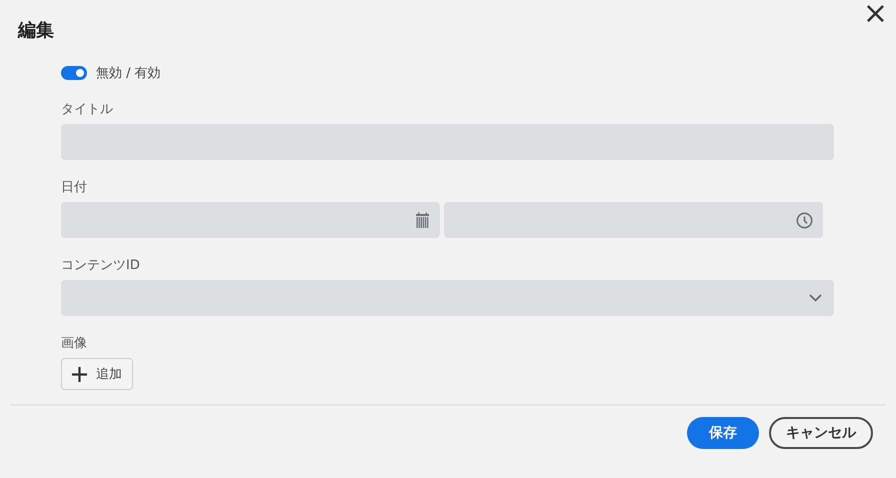 The height and width of the screenshot is (478, 896). I want to click on select-field, so click(447, 298).